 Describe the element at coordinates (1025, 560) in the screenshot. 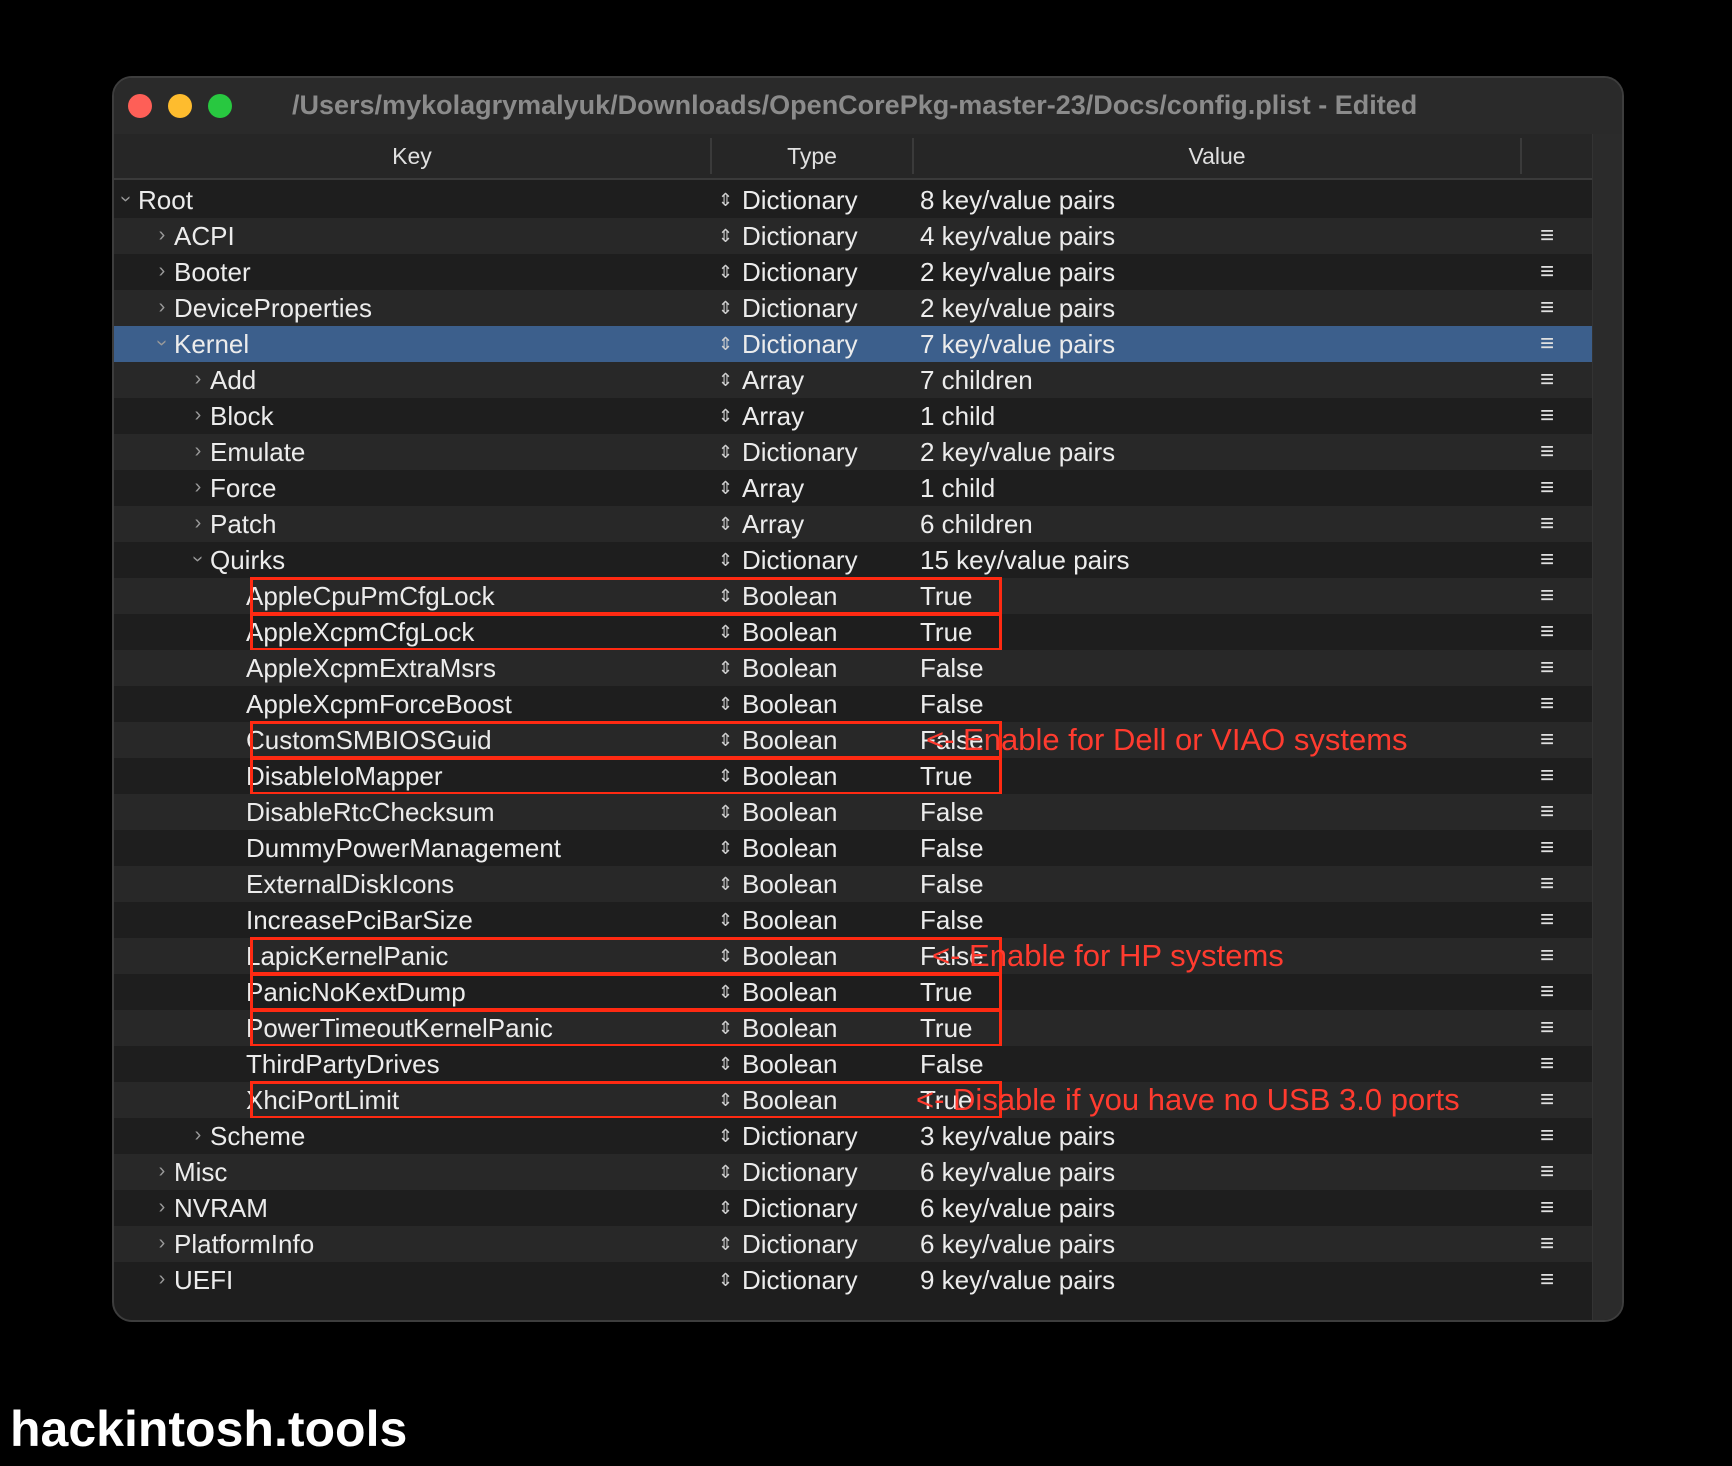

I see `row-value: 15 key/value pairs` at that location.